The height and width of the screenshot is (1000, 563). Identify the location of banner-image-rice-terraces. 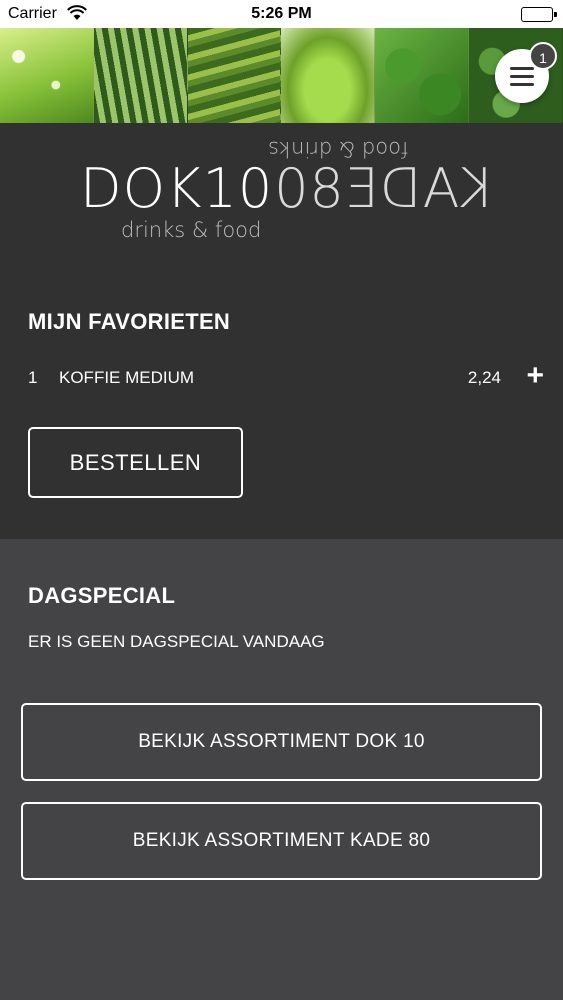
(234, 75).